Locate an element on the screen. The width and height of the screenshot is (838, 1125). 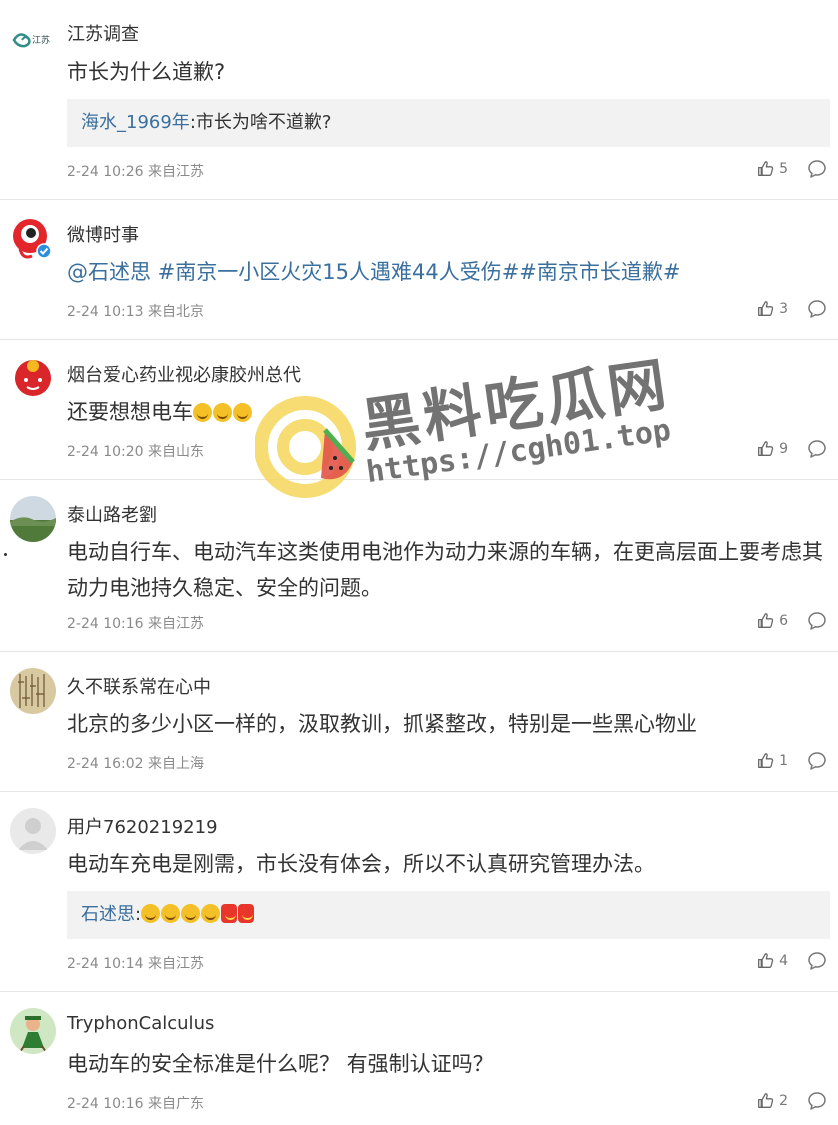
comment-text: 市长为什么道歉? is located at coordinates (146, 72).